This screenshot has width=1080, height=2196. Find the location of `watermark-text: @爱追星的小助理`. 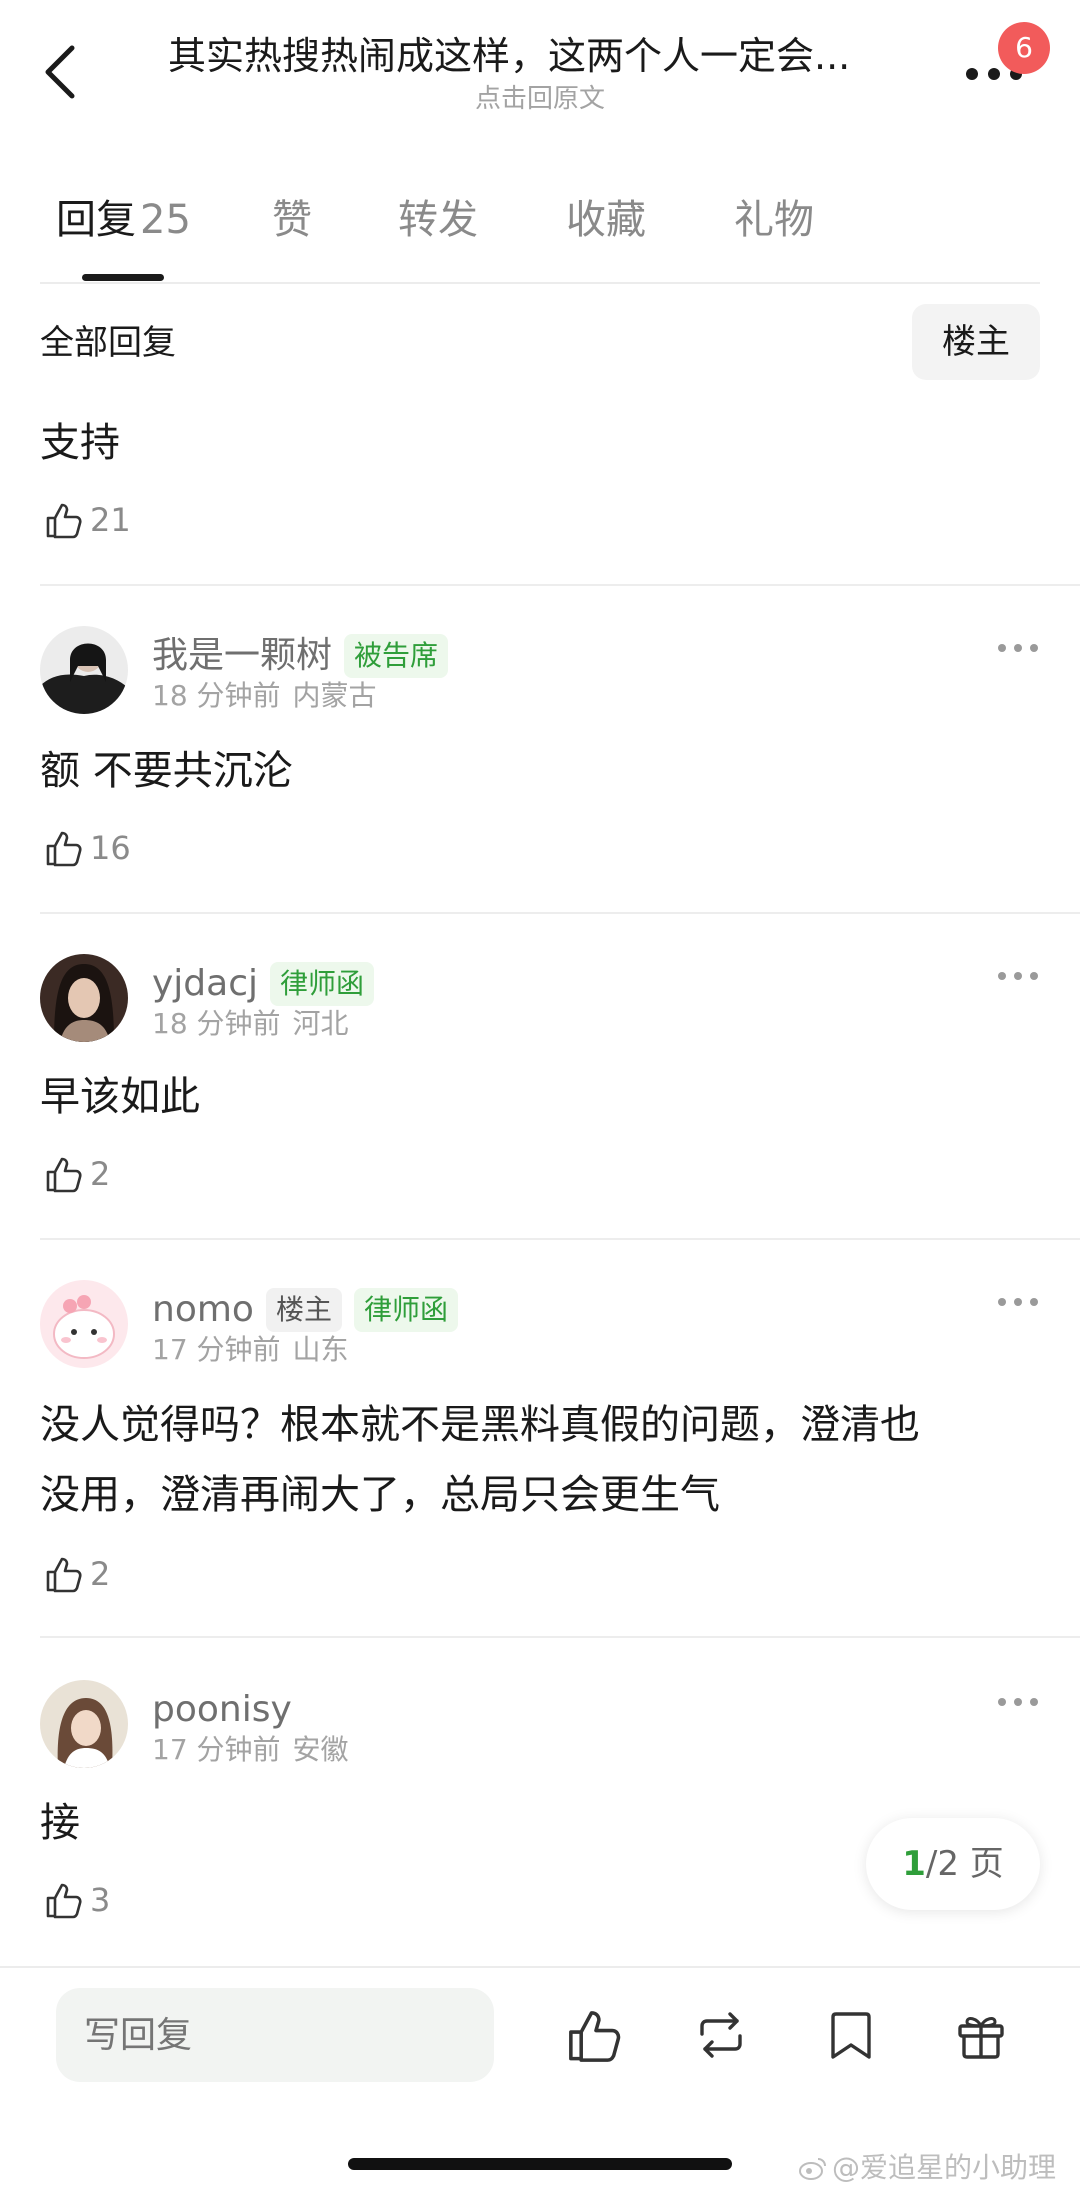

watermark-text: @爱追星的小助理 is located at coordinates (944, 2167).